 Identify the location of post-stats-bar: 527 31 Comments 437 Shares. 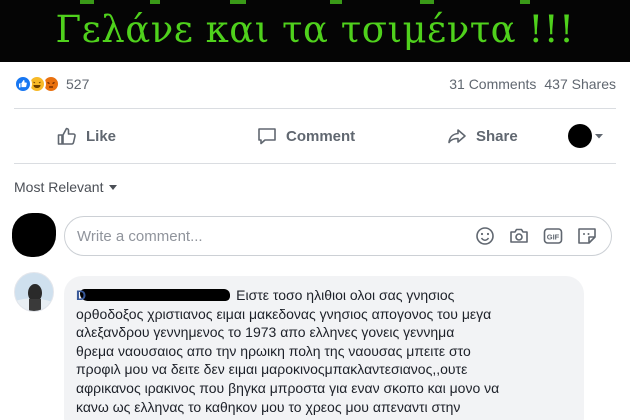
(315, 84).